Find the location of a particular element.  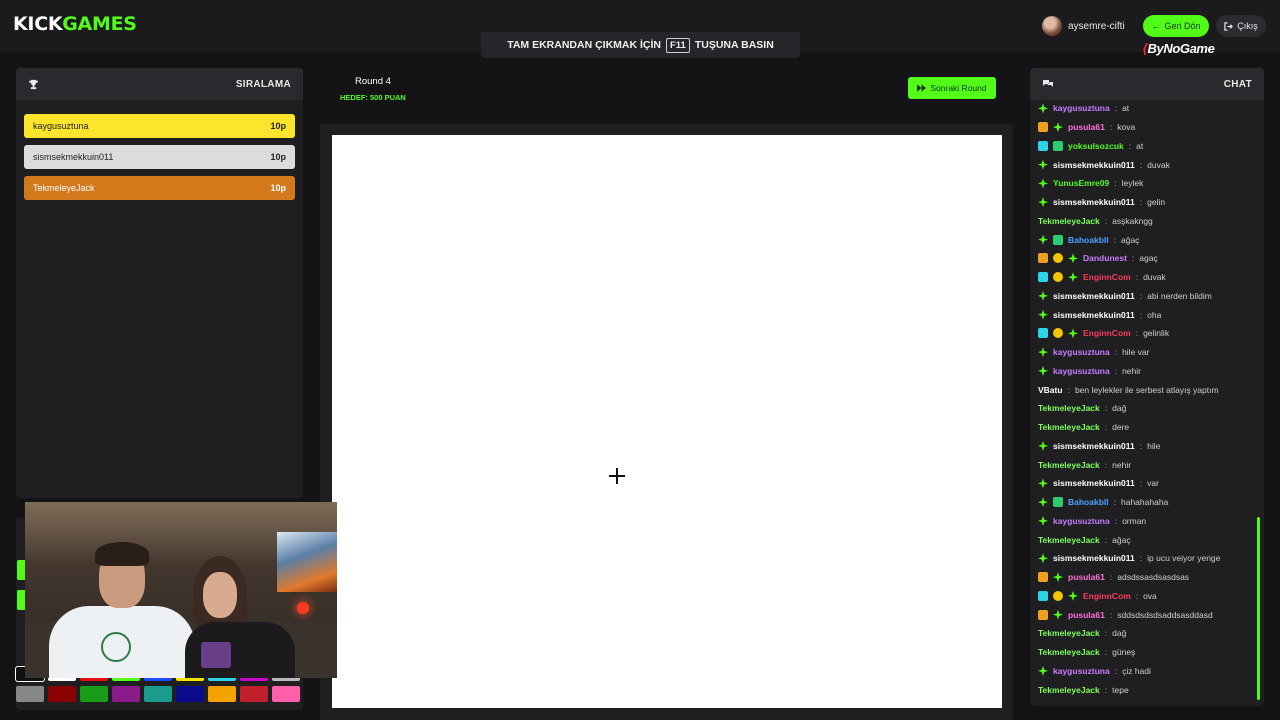

game-badge-icon is located at coordinates (1043, 333).